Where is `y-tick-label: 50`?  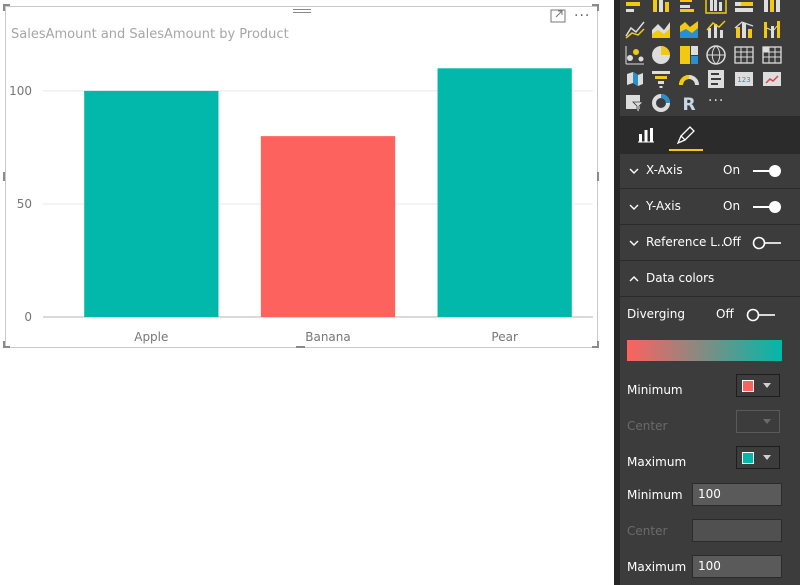
y-tick-label: 50 is located at coordinates (24, 204).